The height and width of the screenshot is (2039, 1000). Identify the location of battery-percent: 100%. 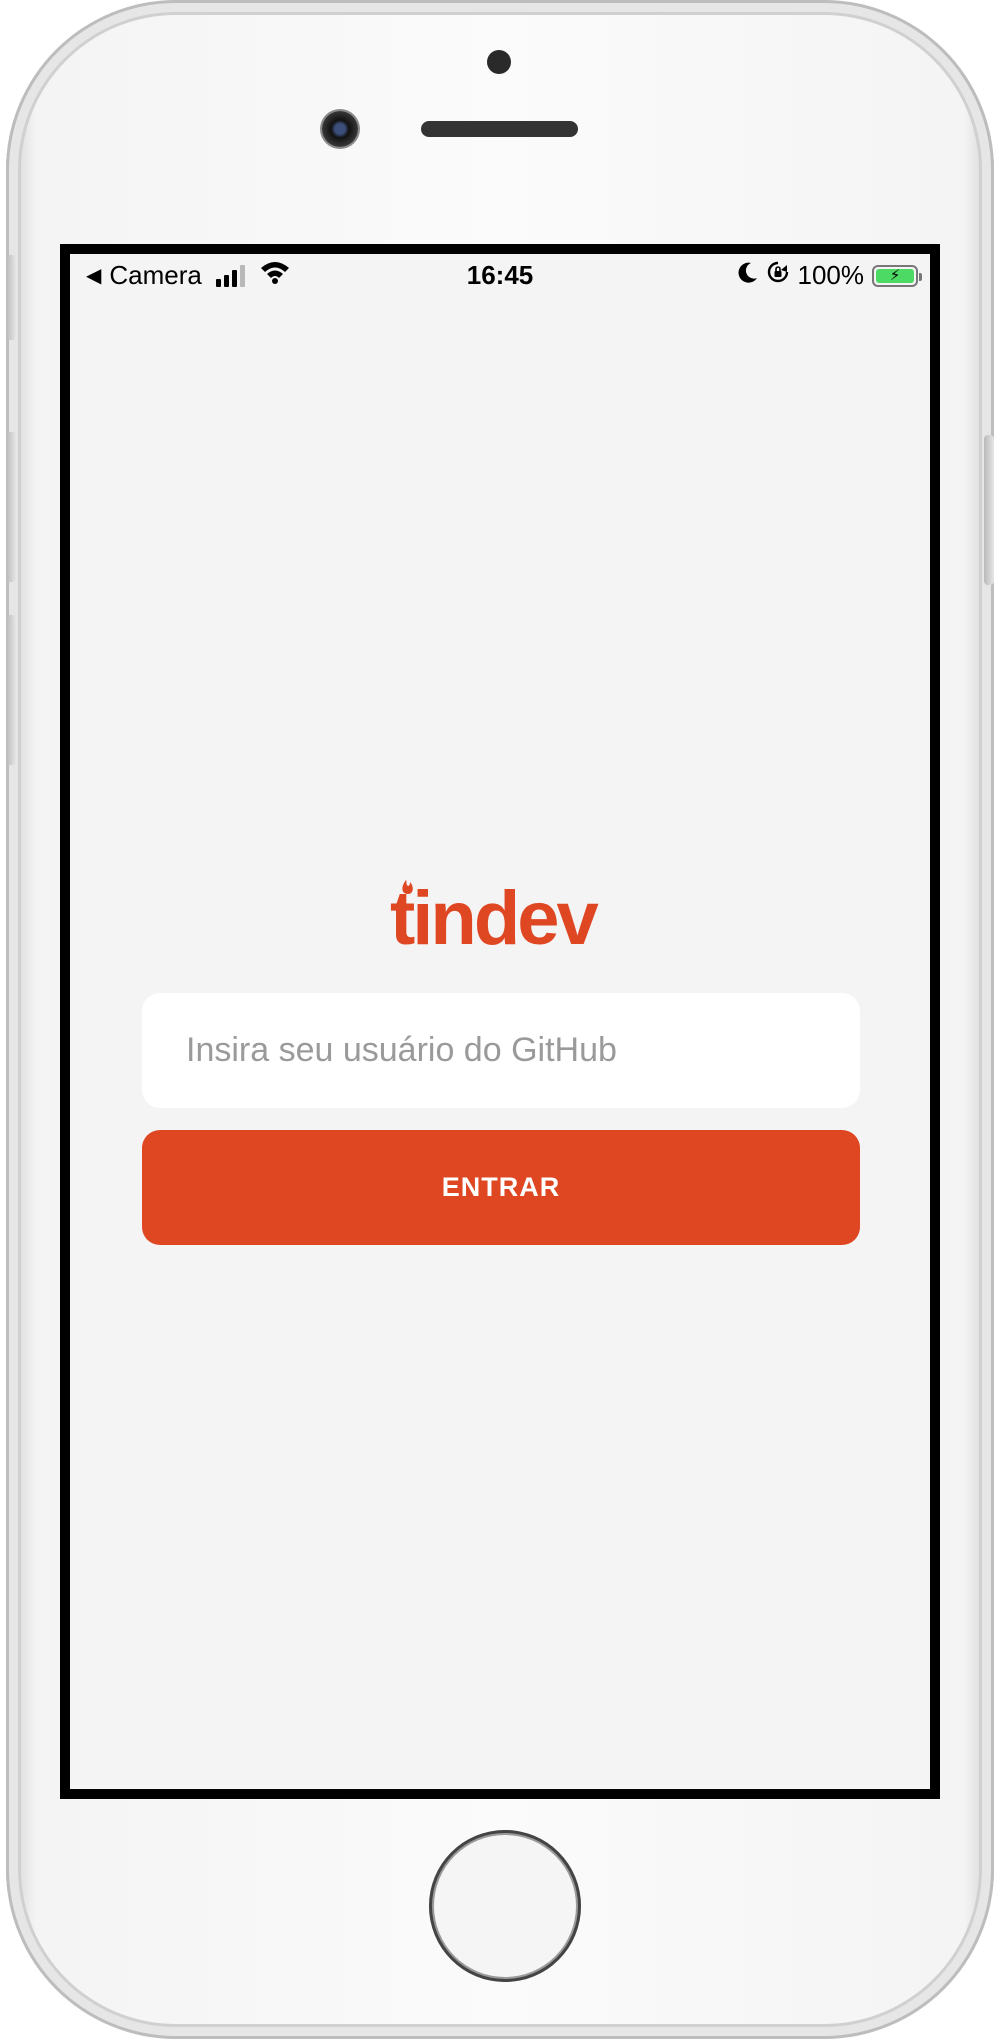
(831, 275).